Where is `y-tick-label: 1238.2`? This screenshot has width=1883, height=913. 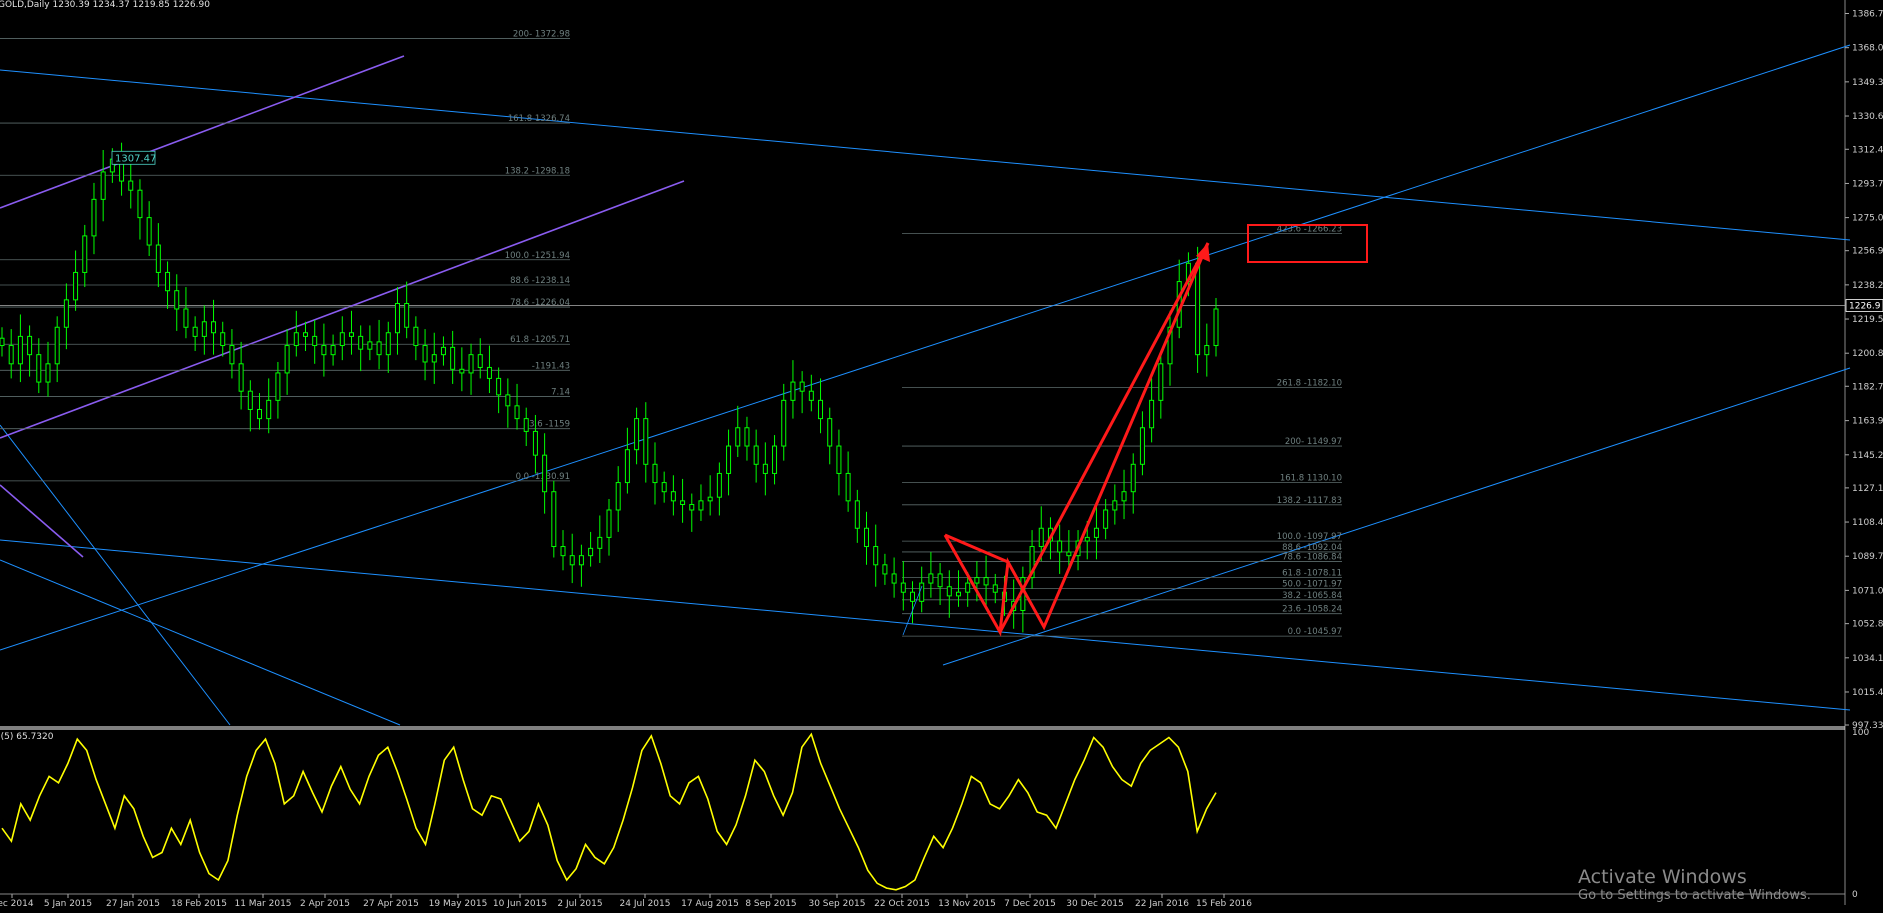
y-tick-label: 1238.2 is located at coordinates (1867, 286).